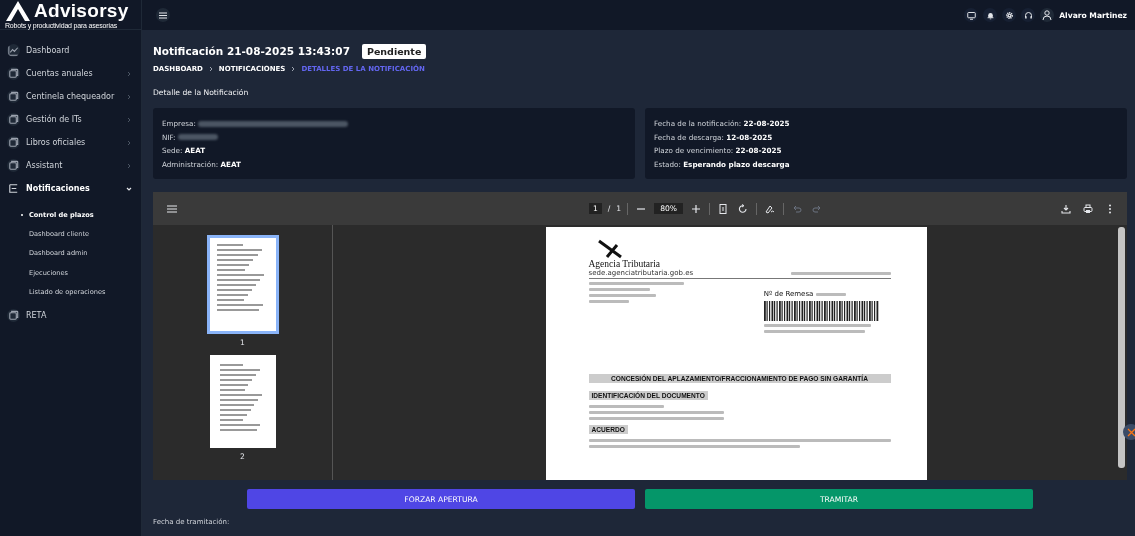 The image size is (1135, 536). I want to click on menu-button, so click(163, 15).